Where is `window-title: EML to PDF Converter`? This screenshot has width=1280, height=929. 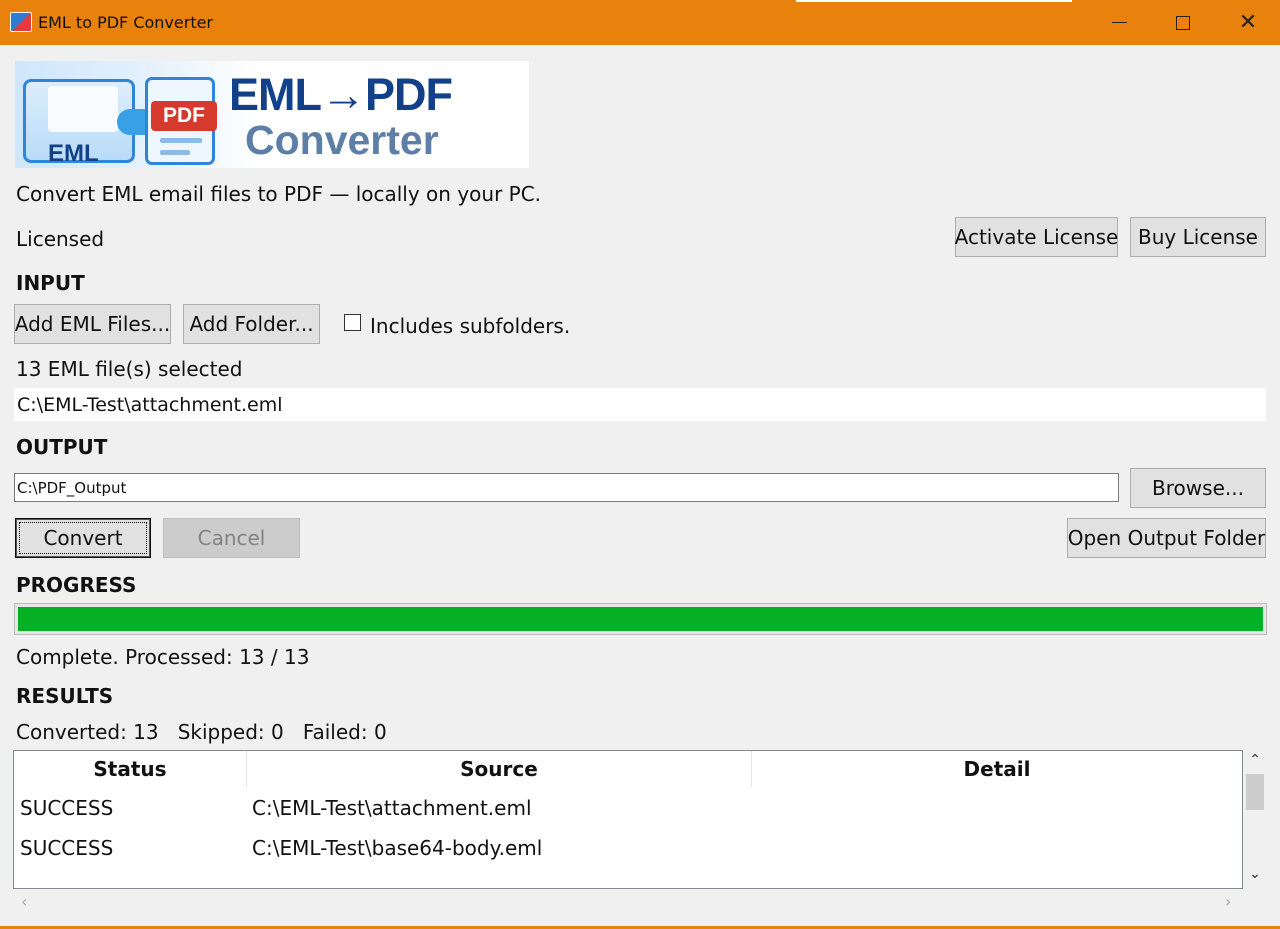
window-title: EML to PDF Converter is located at coordinates (126, 22).